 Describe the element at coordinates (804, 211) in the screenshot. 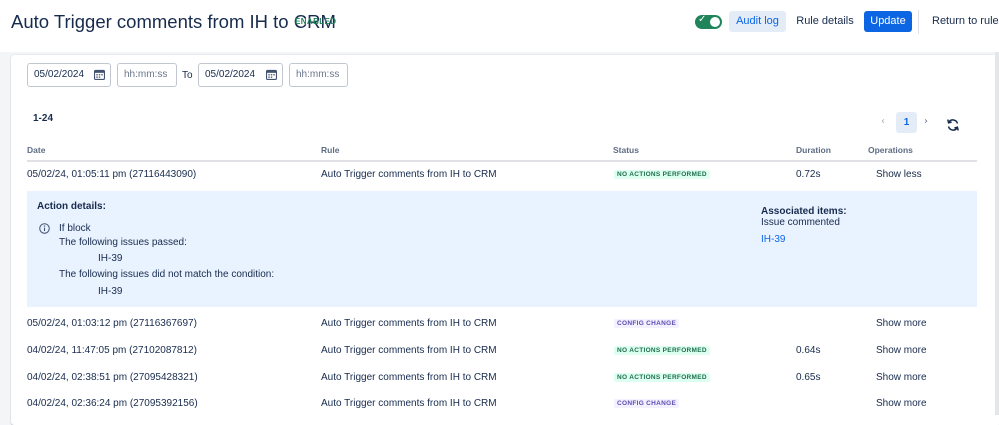

I see `associated-items-title: Associated items:` at that location.